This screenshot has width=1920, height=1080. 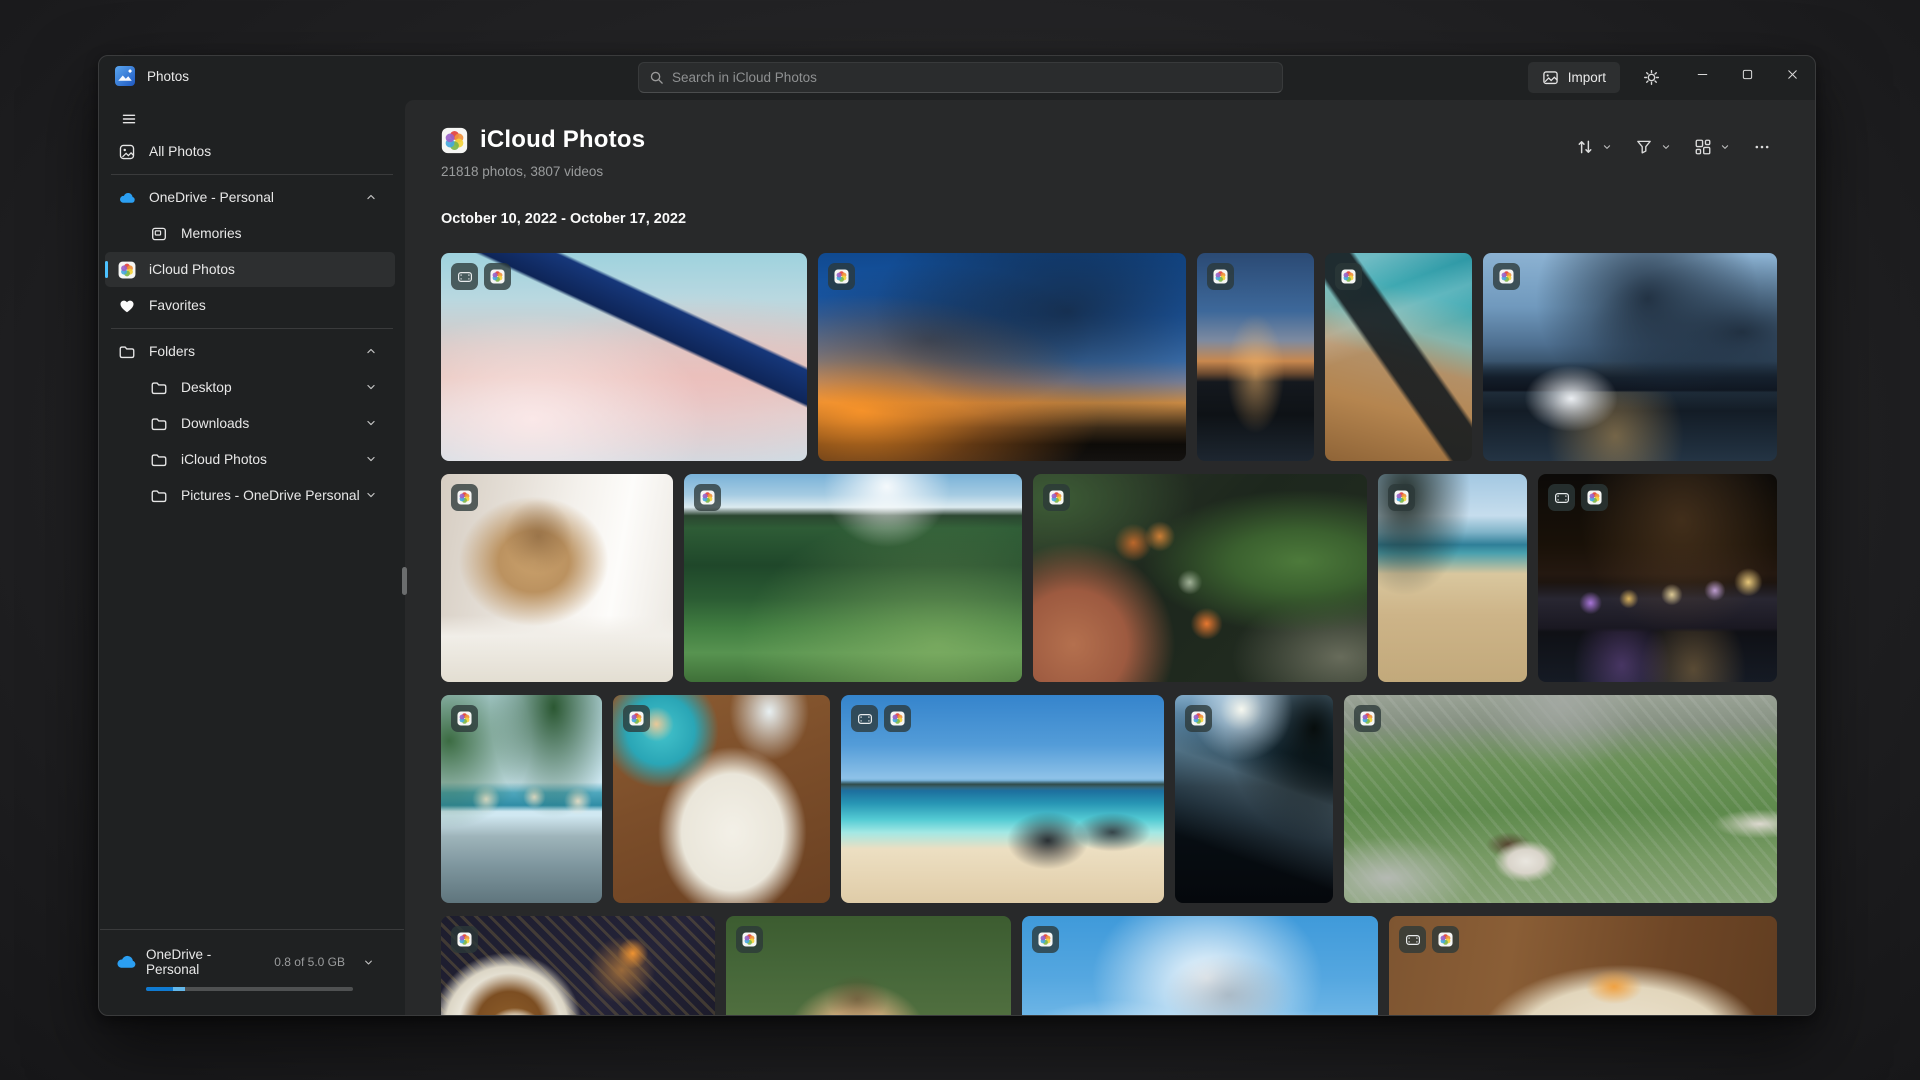 I want to click on hamburger-icon, so click(x=129, y=119).